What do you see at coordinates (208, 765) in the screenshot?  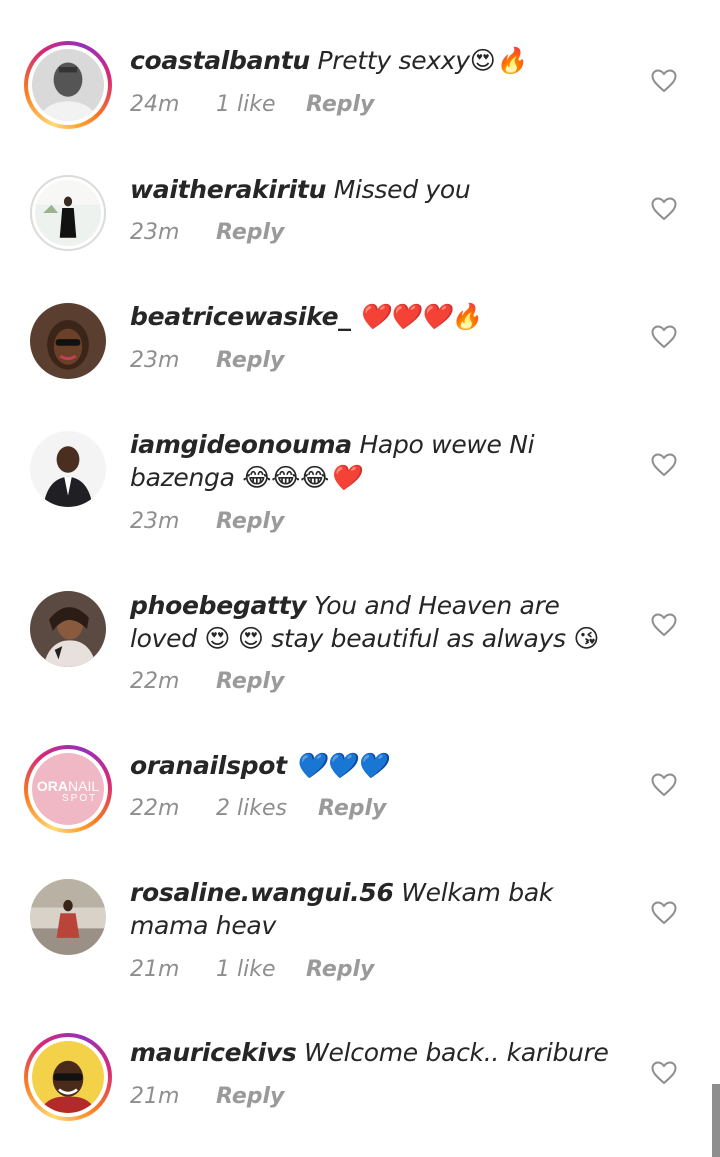 I see `comment-username: oranailspot` at bounding box center [208, 765].